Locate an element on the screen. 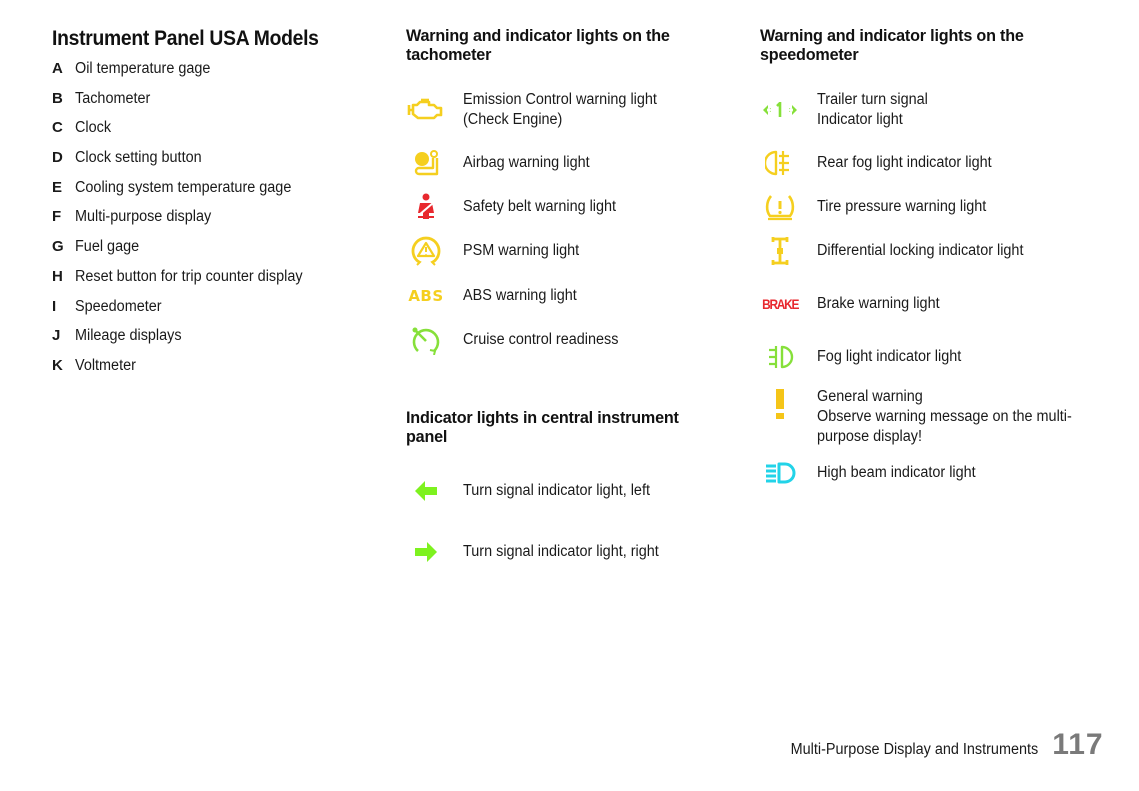 The width and height of the screenshot is (1139, 791). legend-letter: F is located at coordinates (57, 217).